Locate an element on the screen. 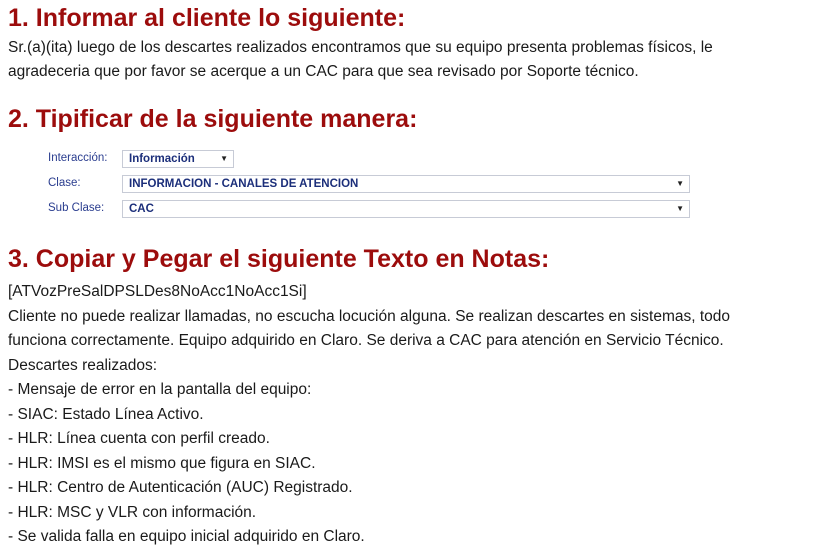 The image size is (828, 550). interaccion-value: Información is located at coordinates (162, 159).